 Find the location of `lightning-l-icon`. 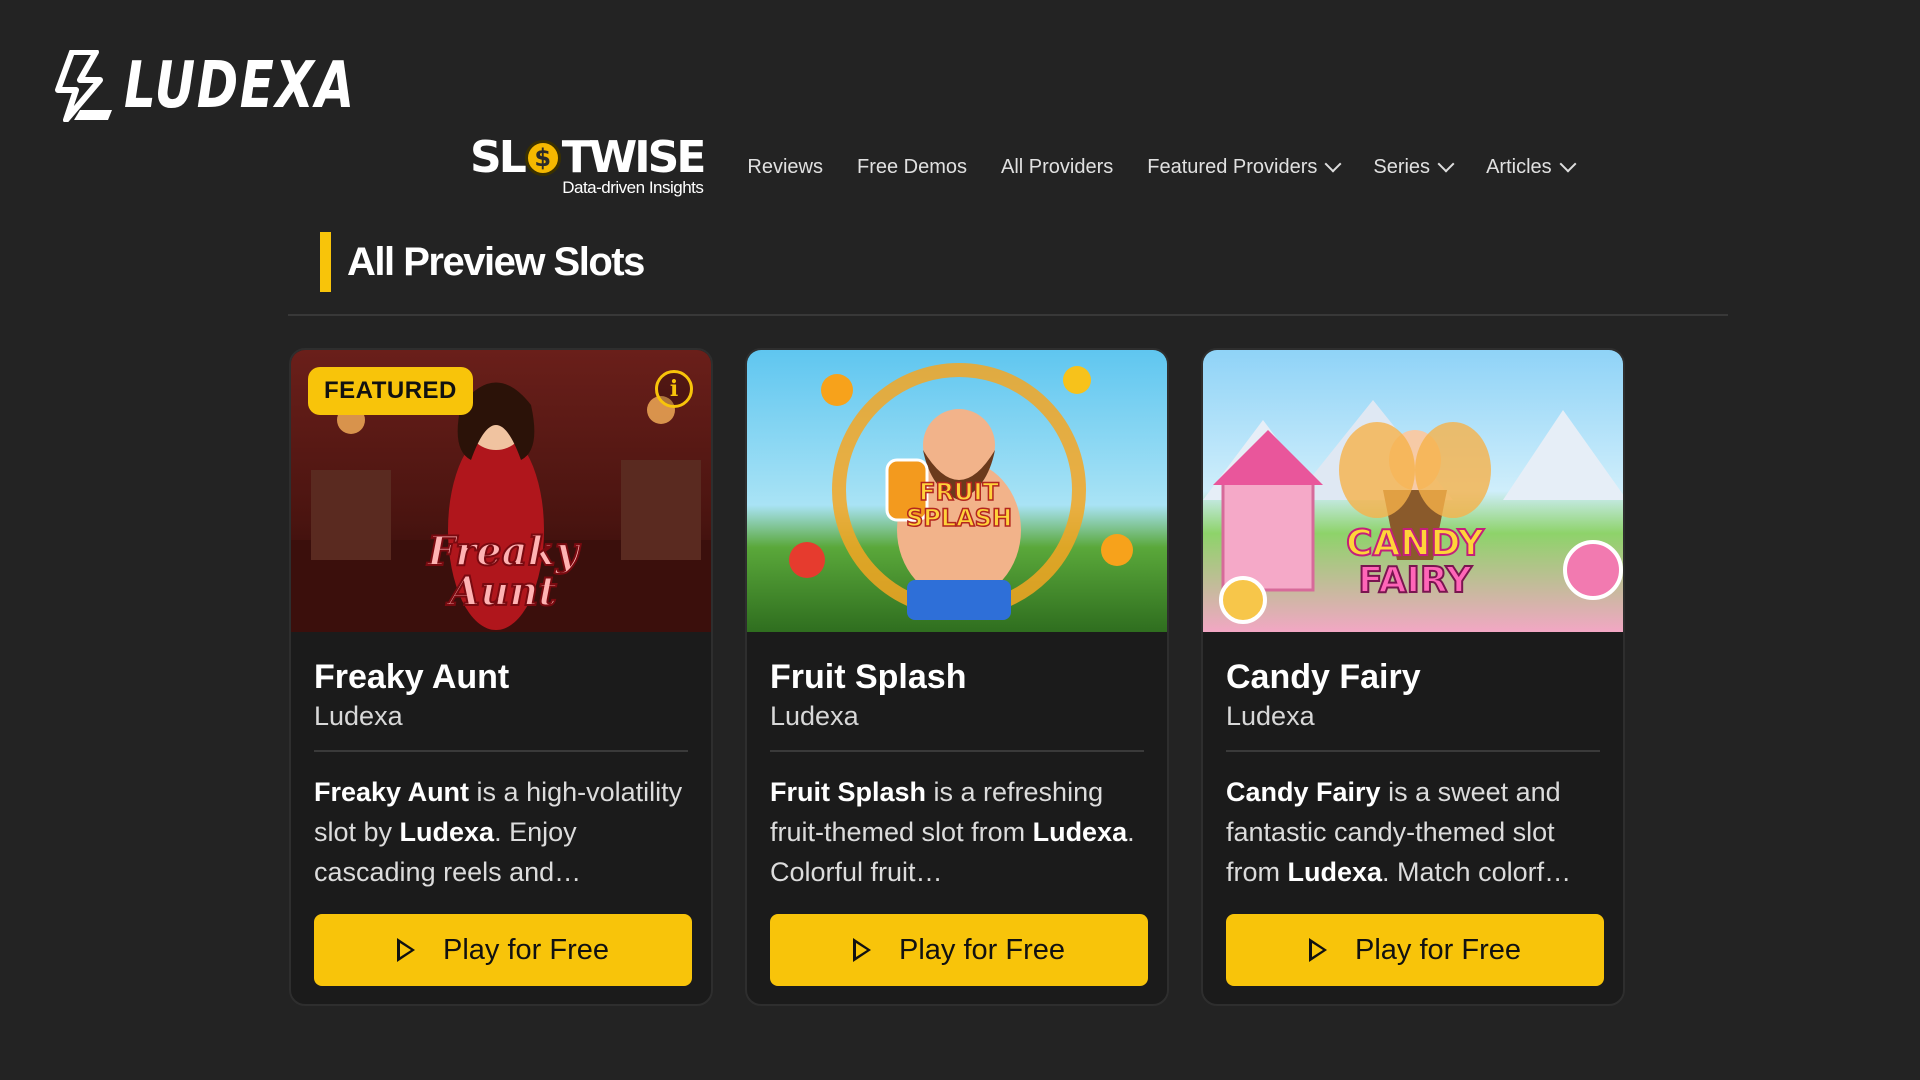

lightning-l-icon is located at coordinates (83, 86).